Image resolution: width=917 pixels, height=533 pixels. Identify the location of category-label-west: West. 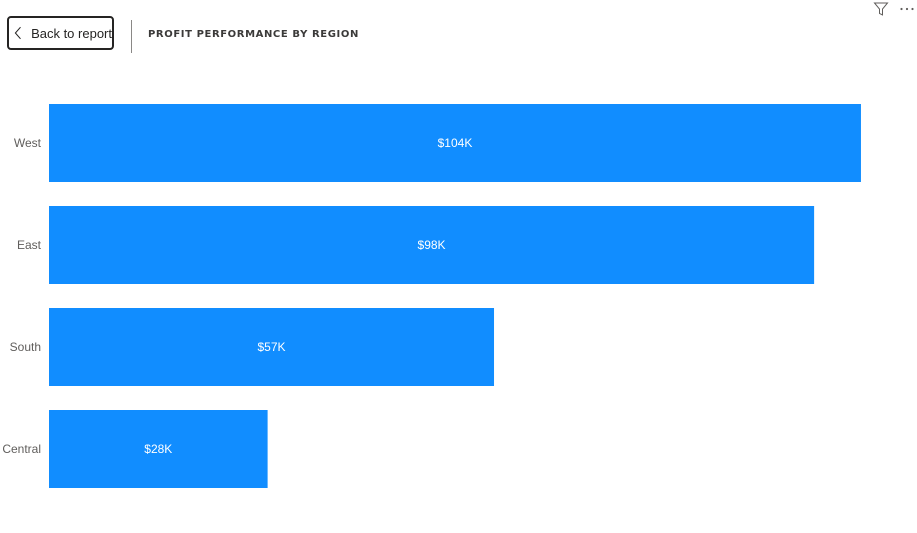
(28, 143).